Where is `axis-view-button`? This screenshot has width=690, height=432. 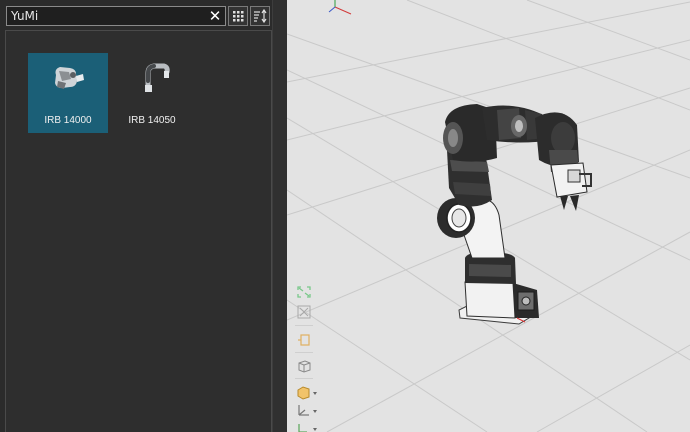 axis-view-button is located at coordinates (307, 410).